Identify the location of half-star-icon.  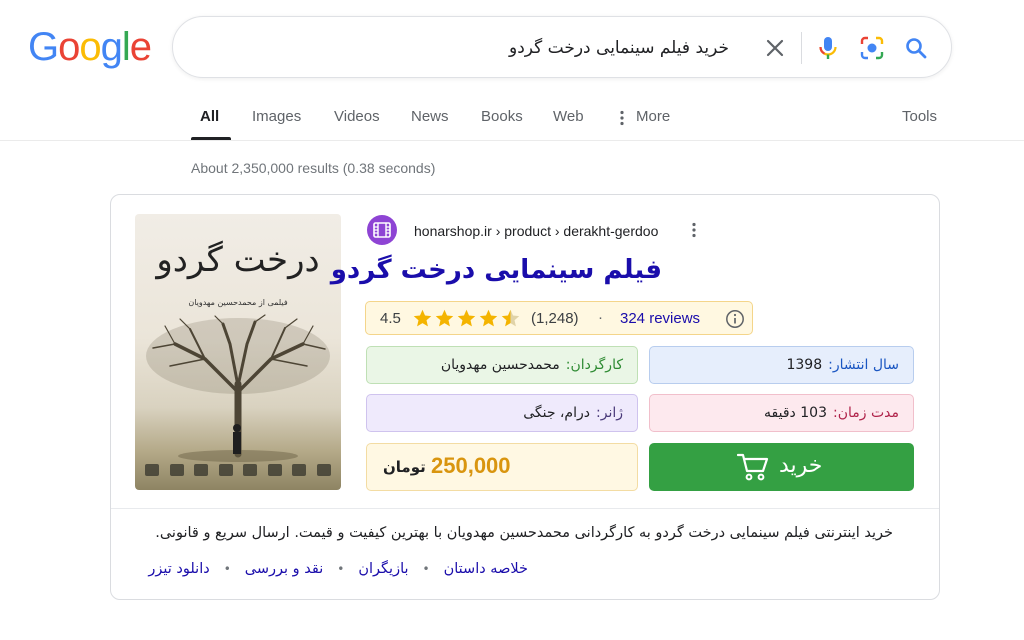
(510, 318).